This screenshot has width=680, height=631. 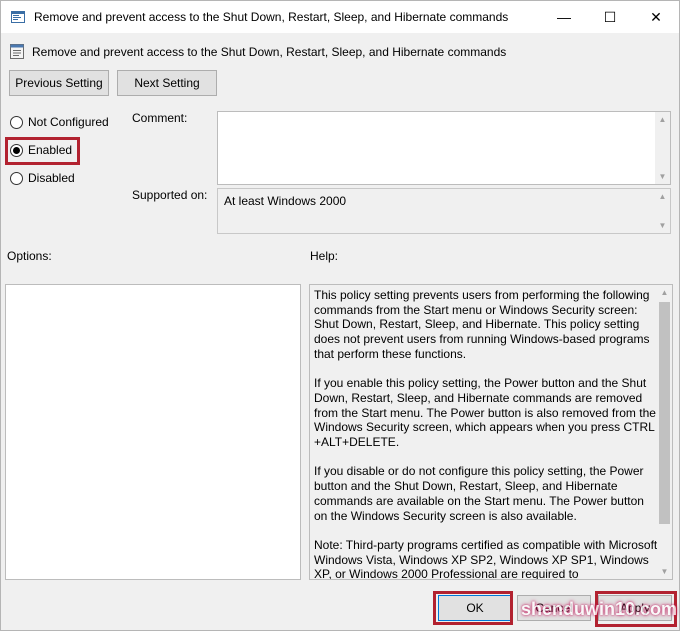 I want to click on supported-on-label: Supported on:, so click(x=170, y=195).